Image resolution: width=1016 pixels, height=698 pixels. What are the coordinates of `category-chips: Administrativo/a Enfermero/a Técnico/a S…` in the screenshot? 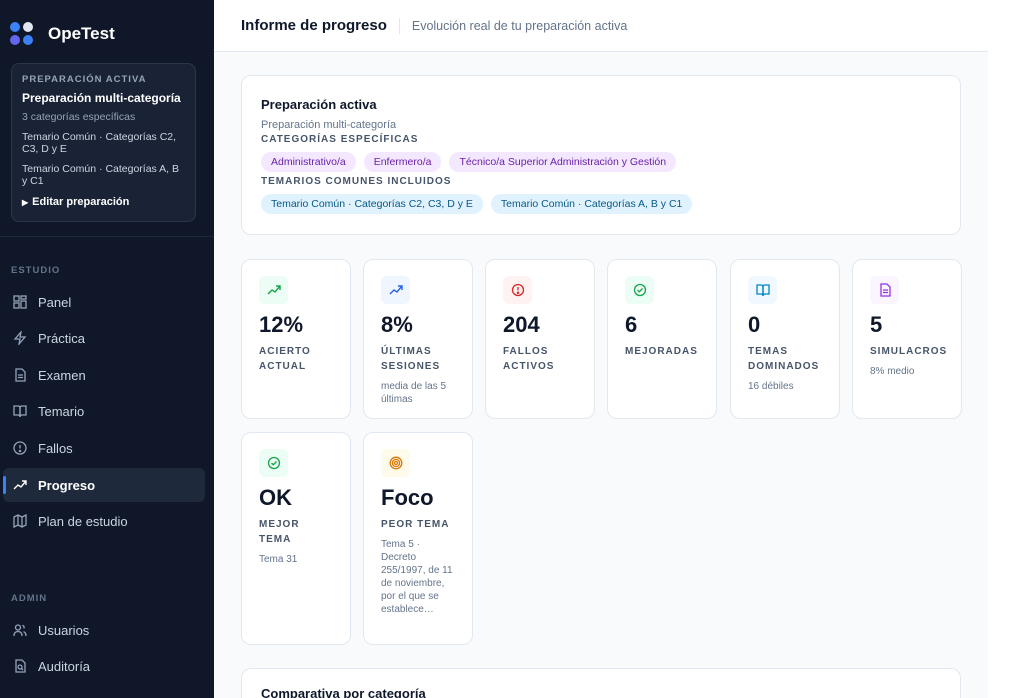 It's located at (601, 162).